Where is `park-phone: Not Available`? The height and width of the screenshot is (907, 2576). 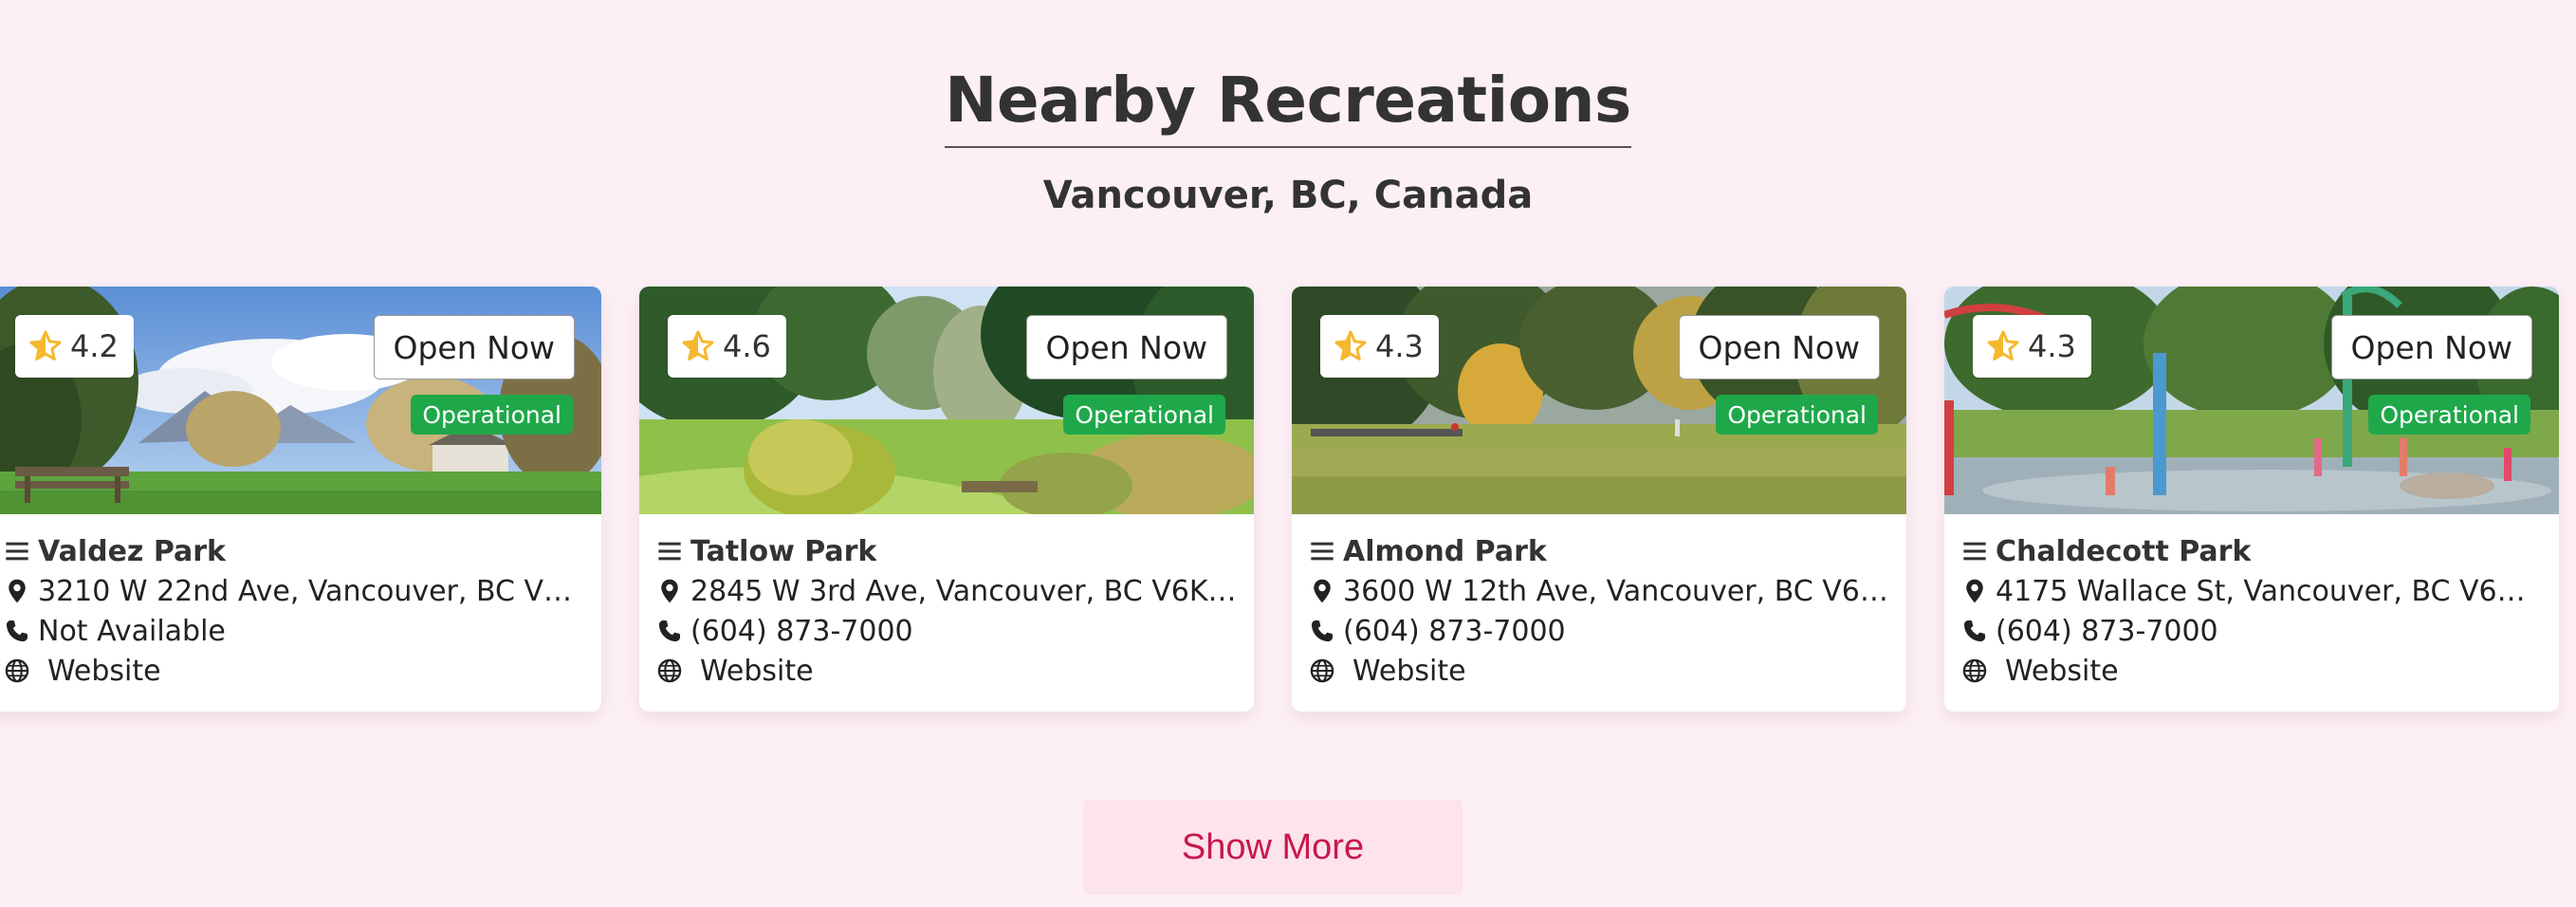
park-phone: Not Available is located at coordinates (132, 631).